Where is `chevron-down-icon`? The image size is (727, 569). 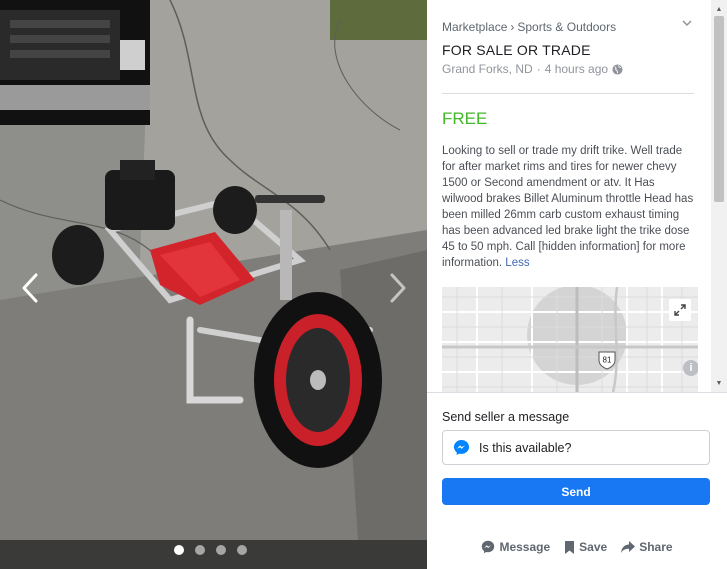
chevron-down-icon is located at coordinates (688, 24).